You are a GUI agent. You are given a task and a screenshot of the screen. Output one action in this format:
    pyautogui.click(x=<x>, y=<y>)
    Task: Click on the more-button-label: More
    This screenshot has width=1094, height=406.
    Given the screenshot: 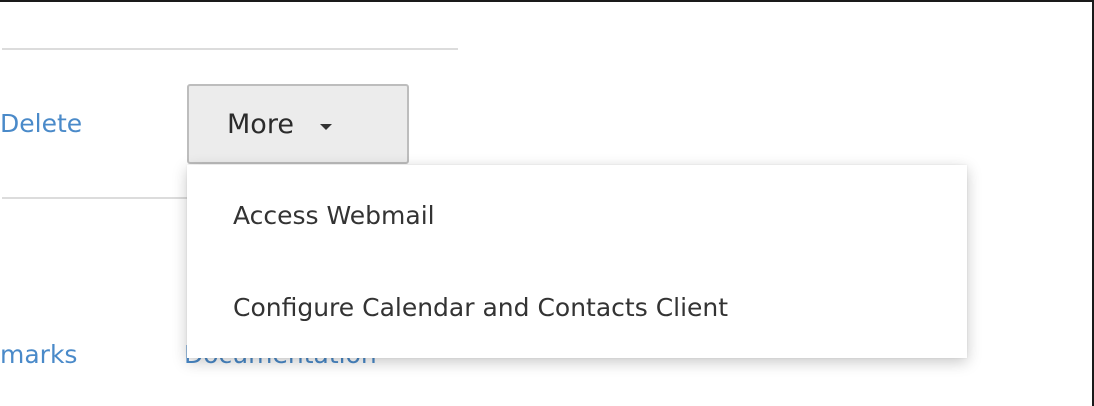 What is the action you would take?
    pyautogui.click(x=260, y=124)
    